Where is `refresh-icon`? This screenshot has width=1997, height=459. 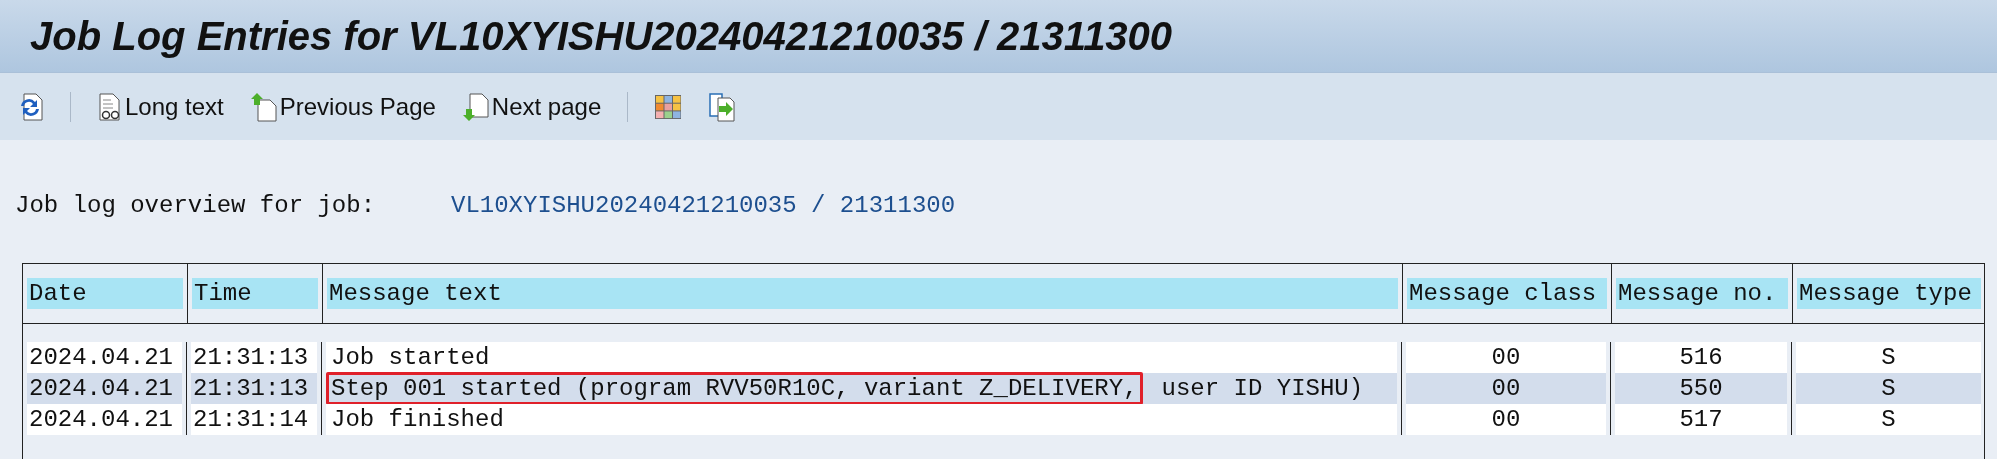
refresh-icon is located at coordinates (31, 106).